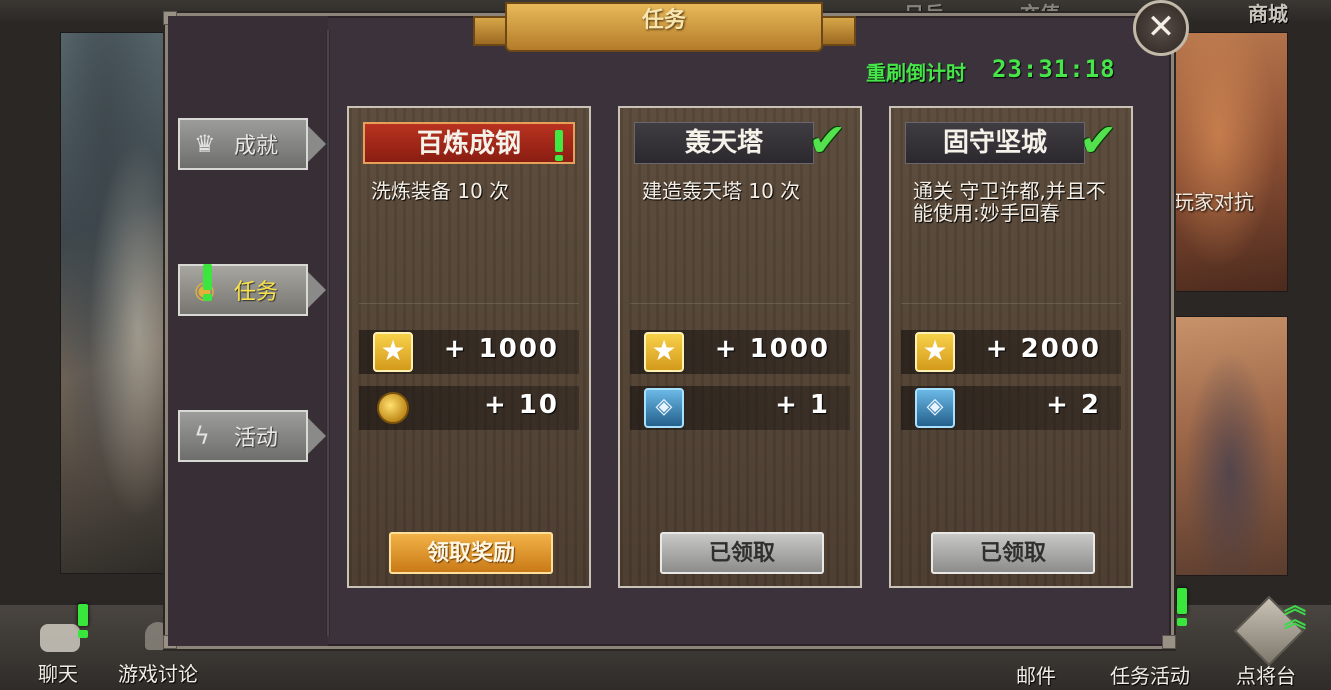 This screenshot has width=1331, height=690. Describe the element at coordinates (207, 297) in the screenshot. I see `quests-alert-dot` at that location.